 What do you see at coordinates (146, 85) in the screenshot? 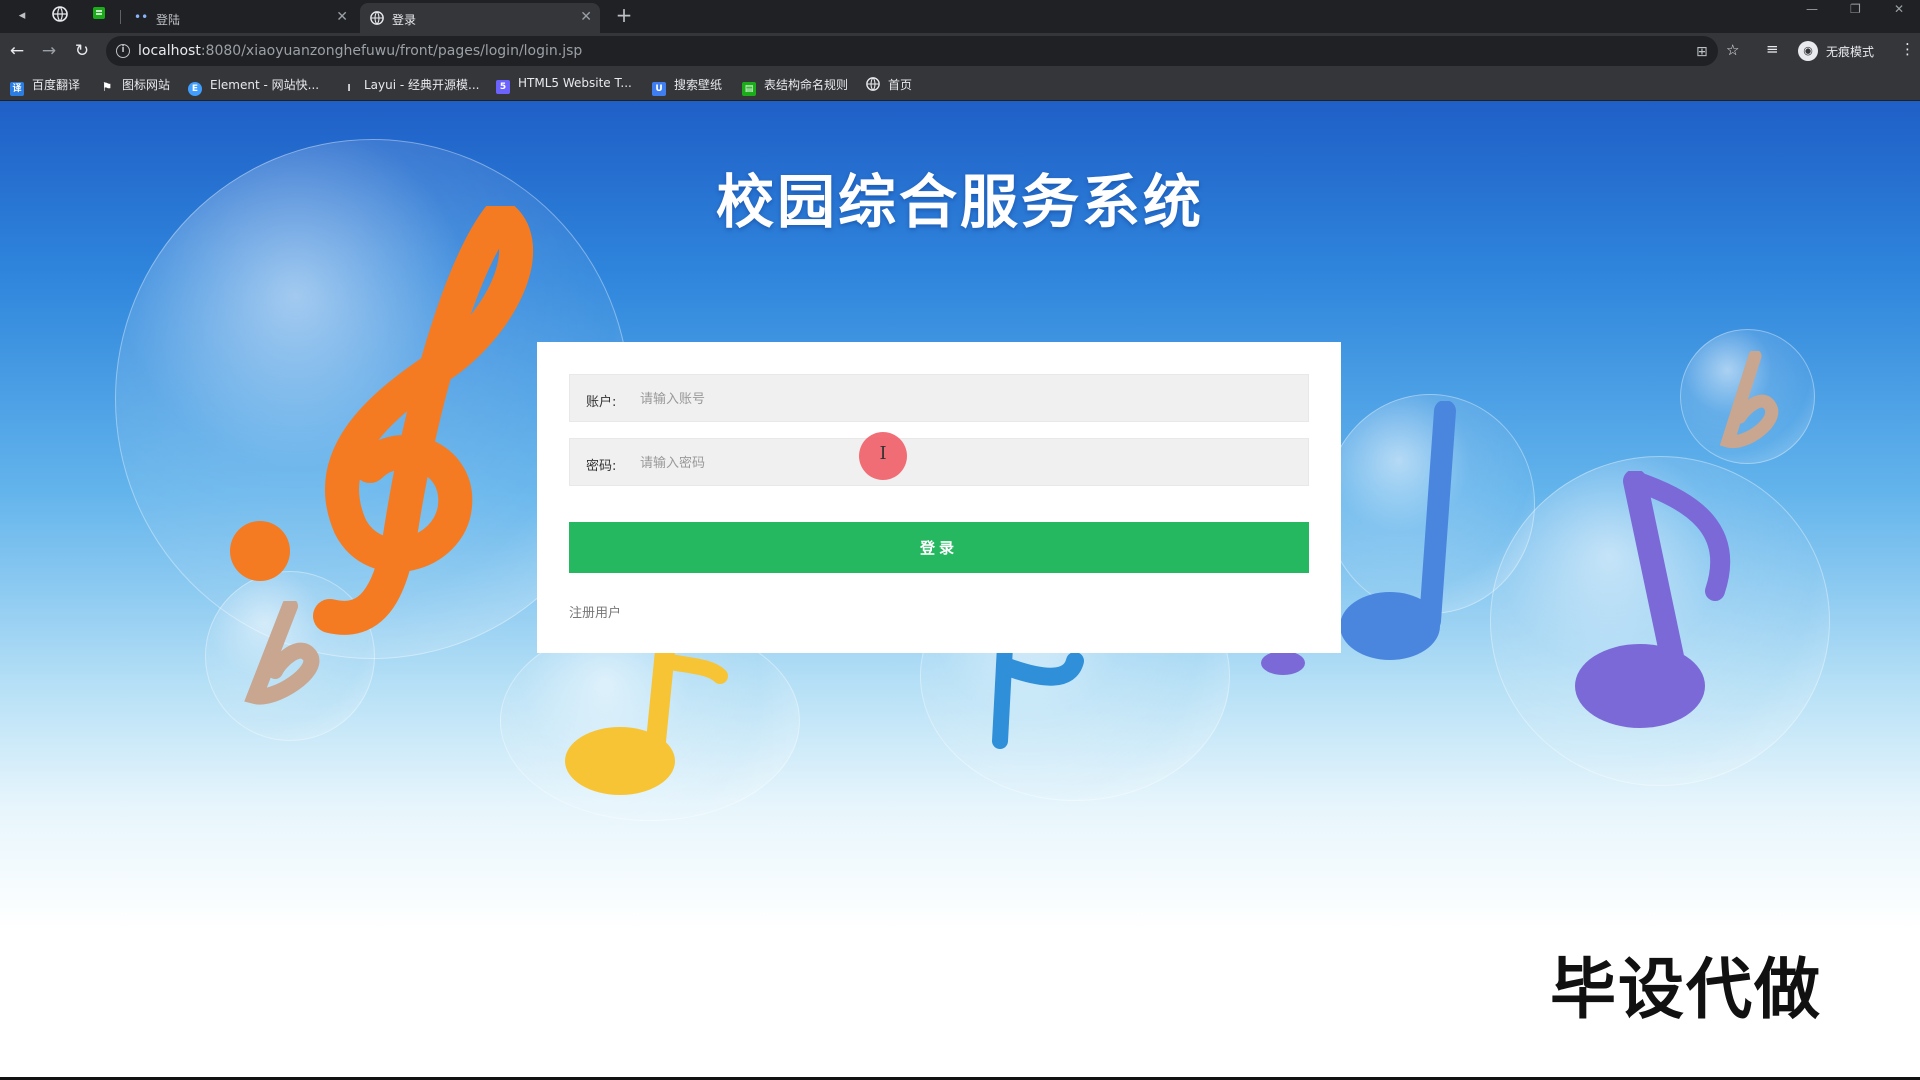
I see `bookmark-label: 图标网站` at bounding box center [146, 85].